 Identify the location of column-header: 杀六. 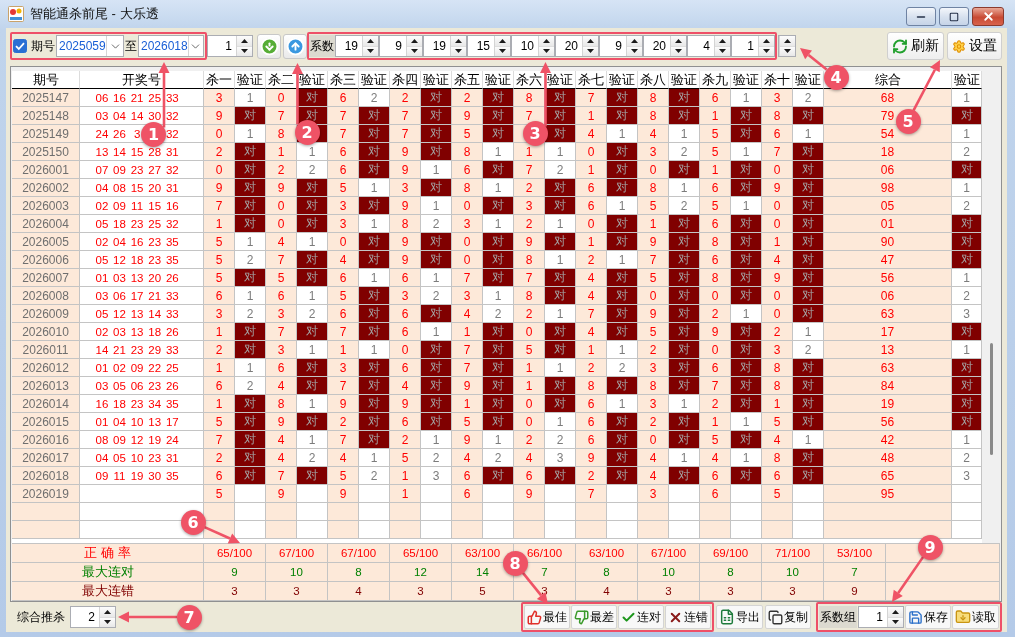
(529, 80).